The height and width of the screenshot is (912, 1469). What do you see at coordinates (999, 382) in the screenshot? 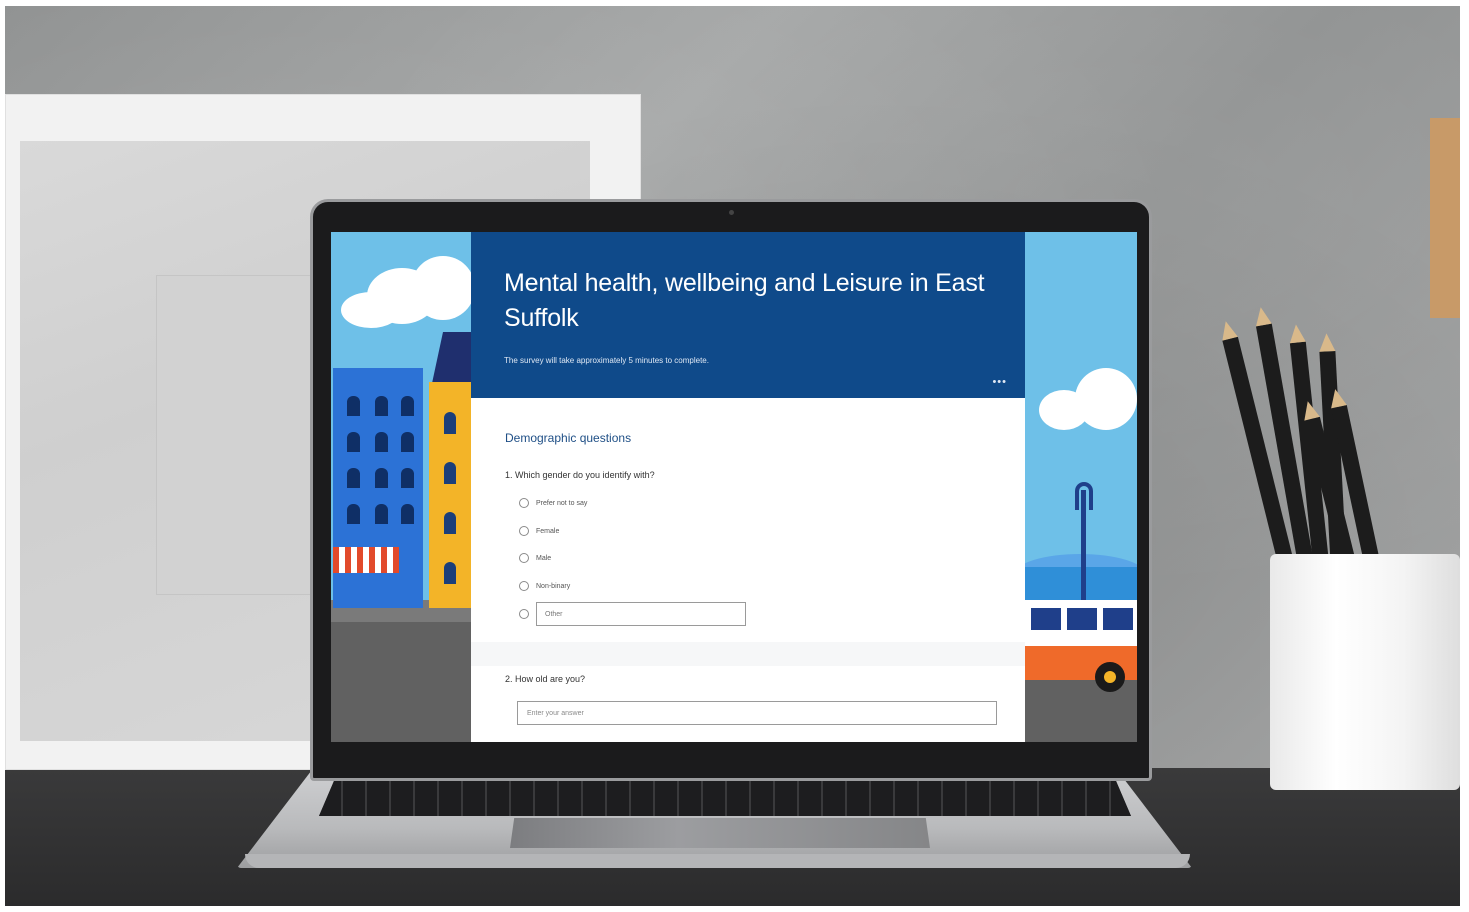
I see `more-options-icon: •••` at bounding box center [999, 382].